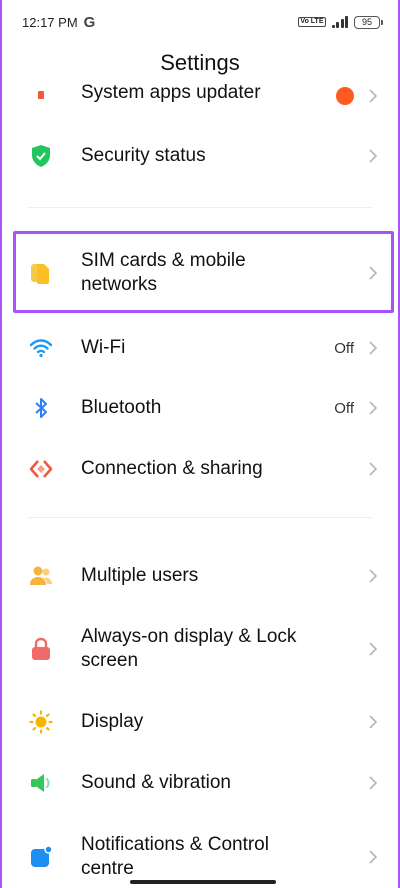 The width and height of the screenshot is (400, 888). What do you see at coordinates (172, 468) in the screenshot?
I see `settings-item-label: Connection & sharing` at bounding box center [172, 468].